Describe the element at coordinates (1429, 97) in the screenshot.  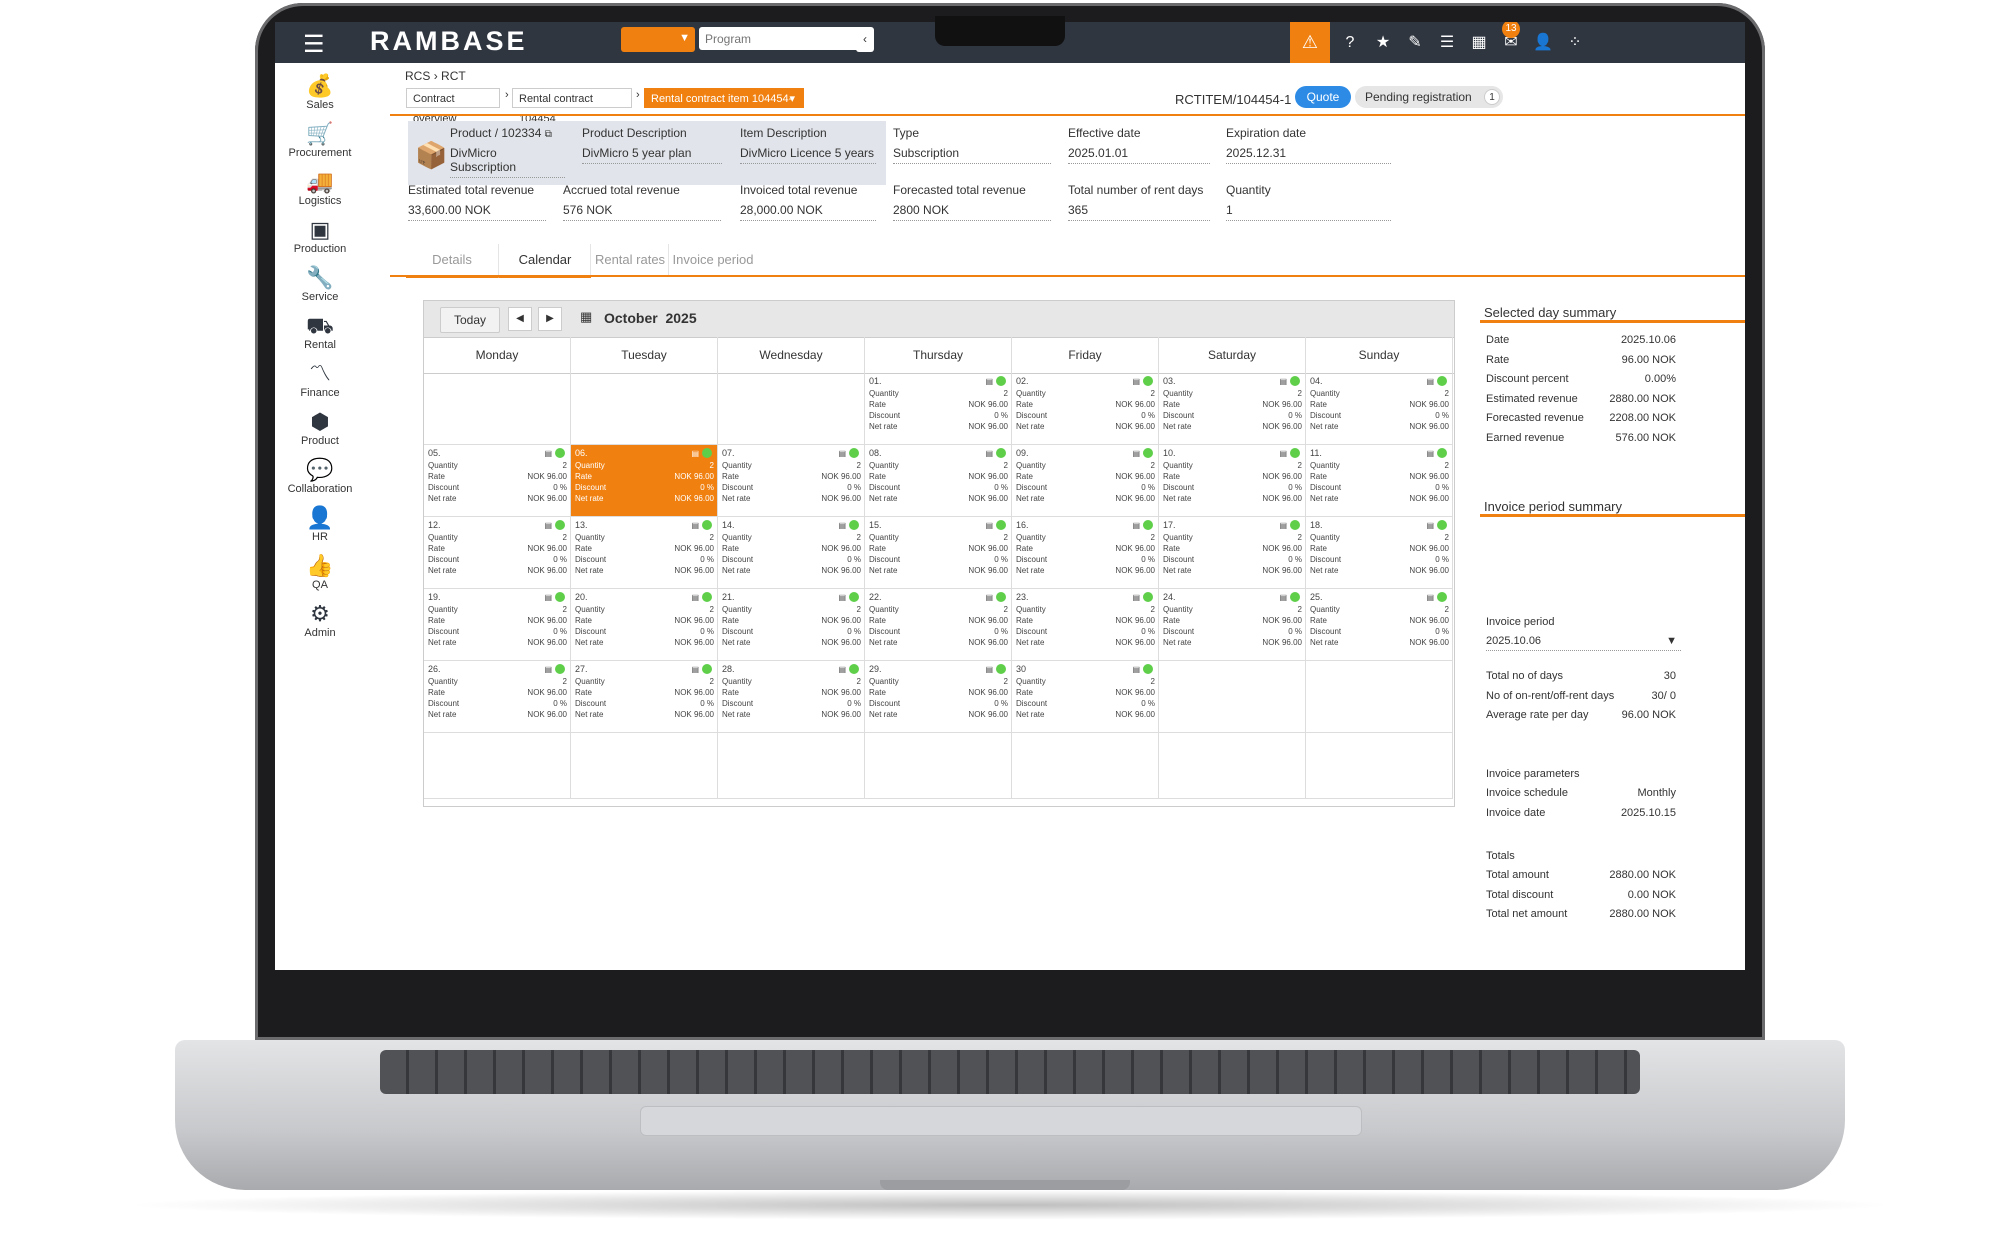
I see `stage-badge: Pending registration 1` at that location.